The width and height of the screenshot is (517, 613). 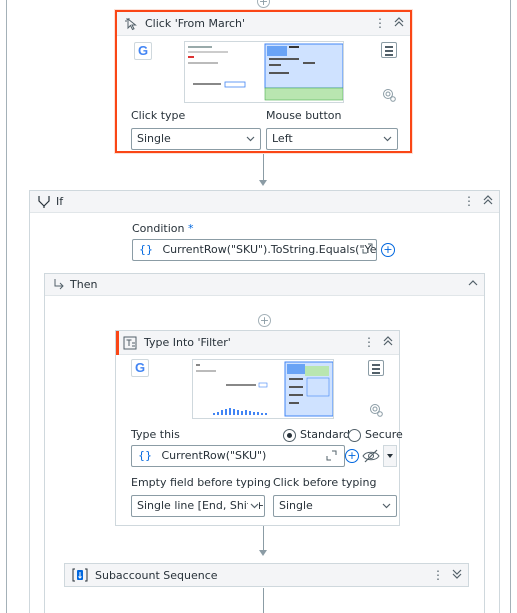 I want to click on subaccount-sequence-card: Subaccount Sequence ⋮, so click(x=266, y=575).